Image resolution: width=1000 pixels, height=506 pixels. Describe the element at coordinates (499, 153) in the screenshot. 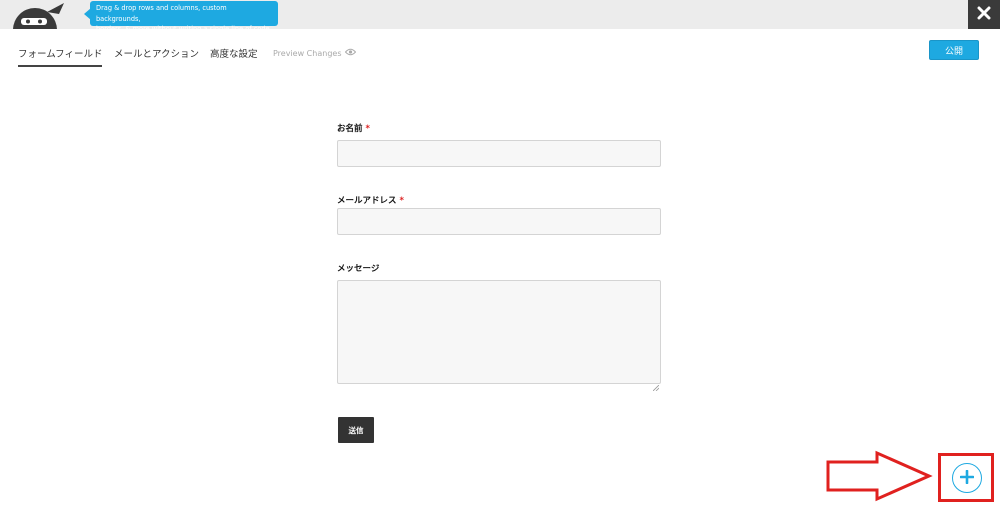

I see `name-field` at that location.